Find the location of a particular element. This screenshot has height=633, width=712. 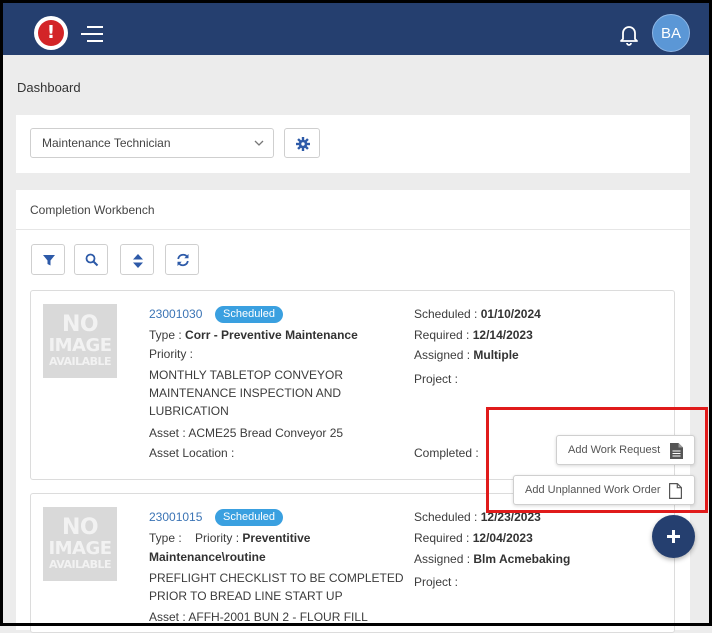

description-line: LUBRICATION is located at coordinates (189, 411).